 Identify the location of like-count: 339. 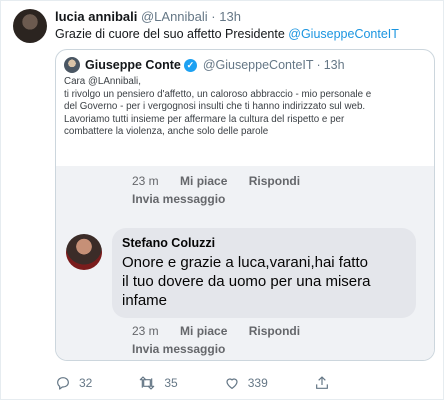
(257, 383).